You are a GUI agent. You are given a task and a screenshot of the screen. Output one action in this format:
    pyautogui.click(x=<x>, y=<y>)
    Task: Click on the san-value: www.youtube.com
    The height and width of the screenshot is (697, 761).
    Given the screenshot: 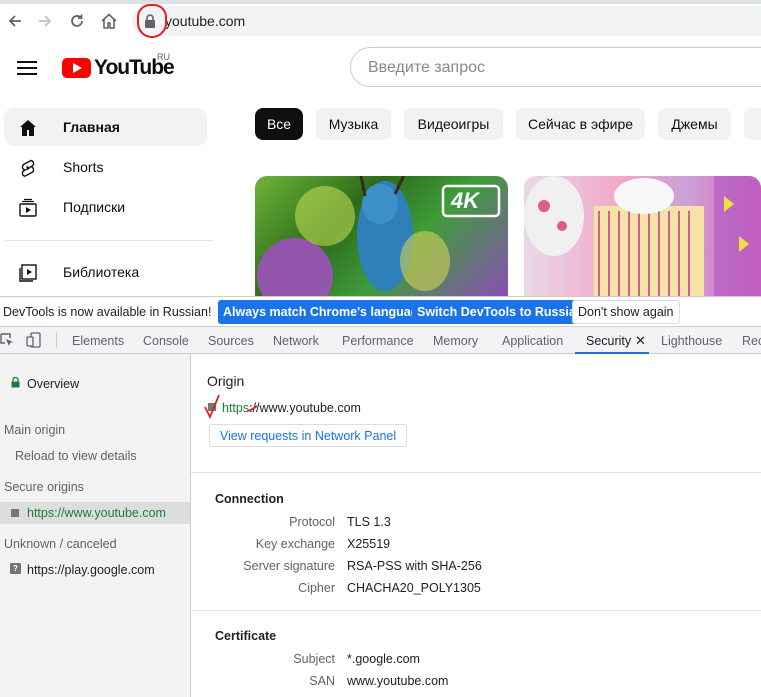 What is the action you would take?
    pyautogui.click(x=398, y=681)
    